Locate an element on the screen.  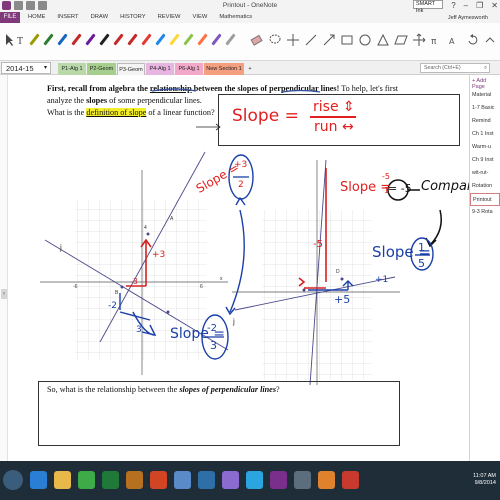
page-item: Printout is located at coordinates (485, 199).